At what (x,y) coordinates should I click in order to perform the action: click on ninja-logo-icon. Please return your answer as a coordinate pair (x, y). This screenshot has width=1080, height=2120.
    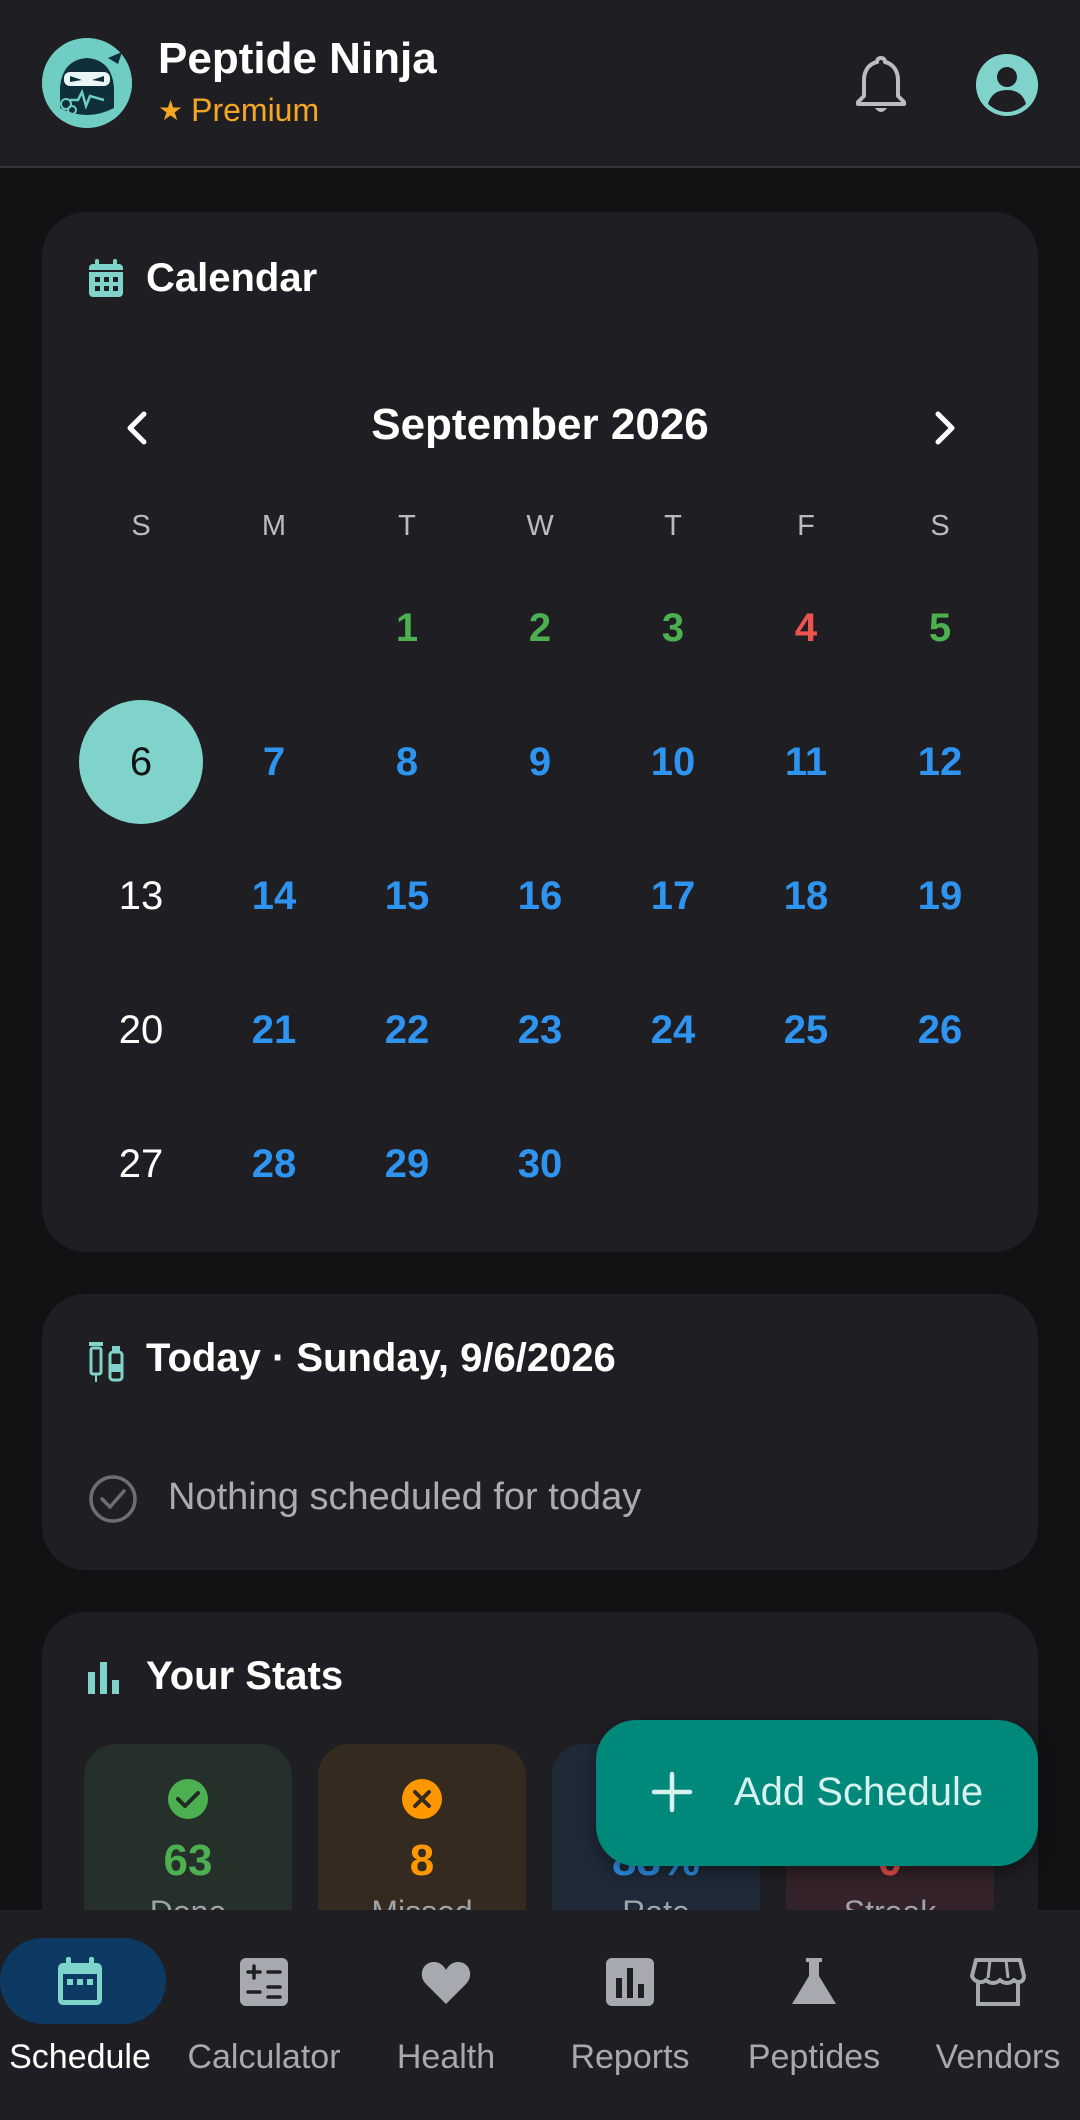
    Looking at the image, I should click on (87, 83).